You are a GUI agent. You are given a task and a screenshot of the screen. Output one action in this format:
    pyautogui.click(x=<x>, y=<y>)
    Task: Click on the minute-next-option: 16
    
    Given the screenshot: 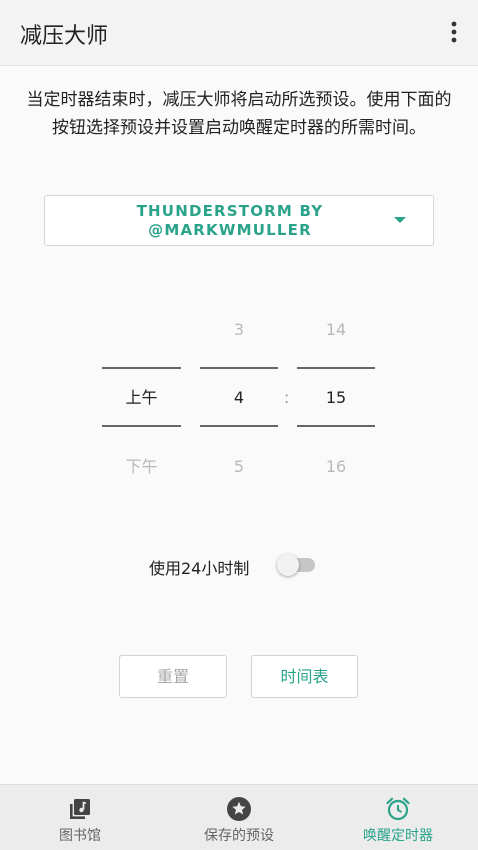 What is the action you would take?
    pyautogui.click(x=336, y=467)
    